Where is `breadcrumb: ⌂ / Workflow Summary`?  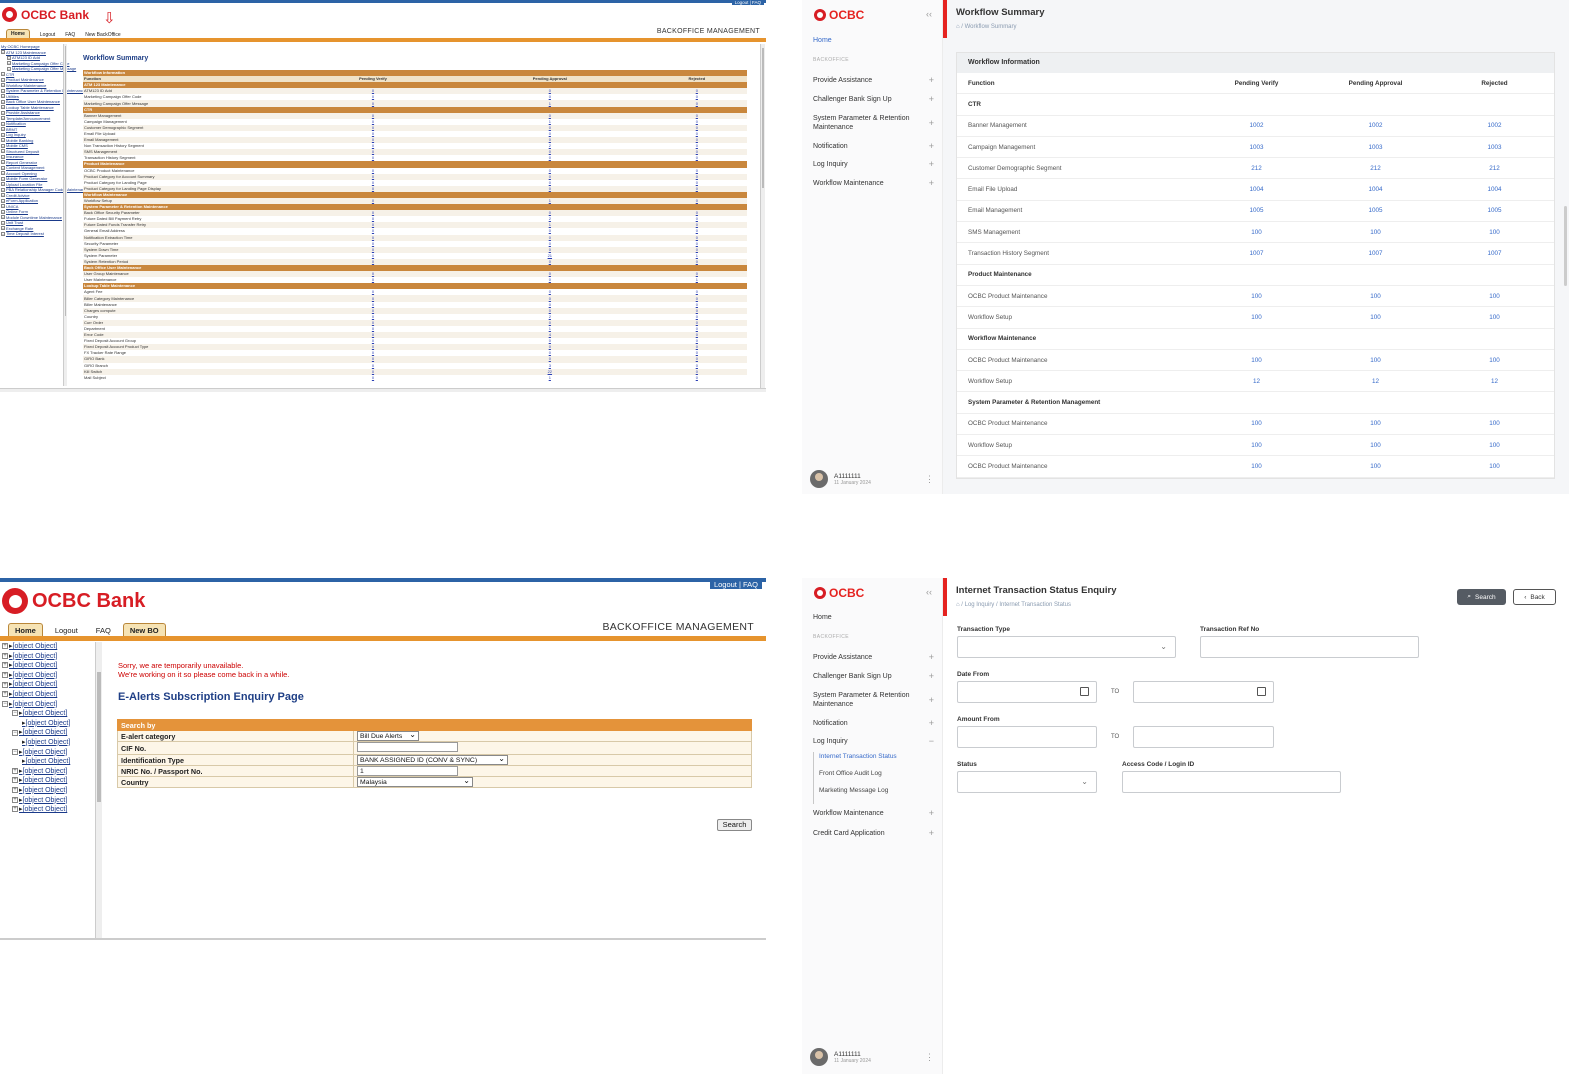 breadcrumb: ⌂ / Workflow Summary is located at coordinates (986, 27).